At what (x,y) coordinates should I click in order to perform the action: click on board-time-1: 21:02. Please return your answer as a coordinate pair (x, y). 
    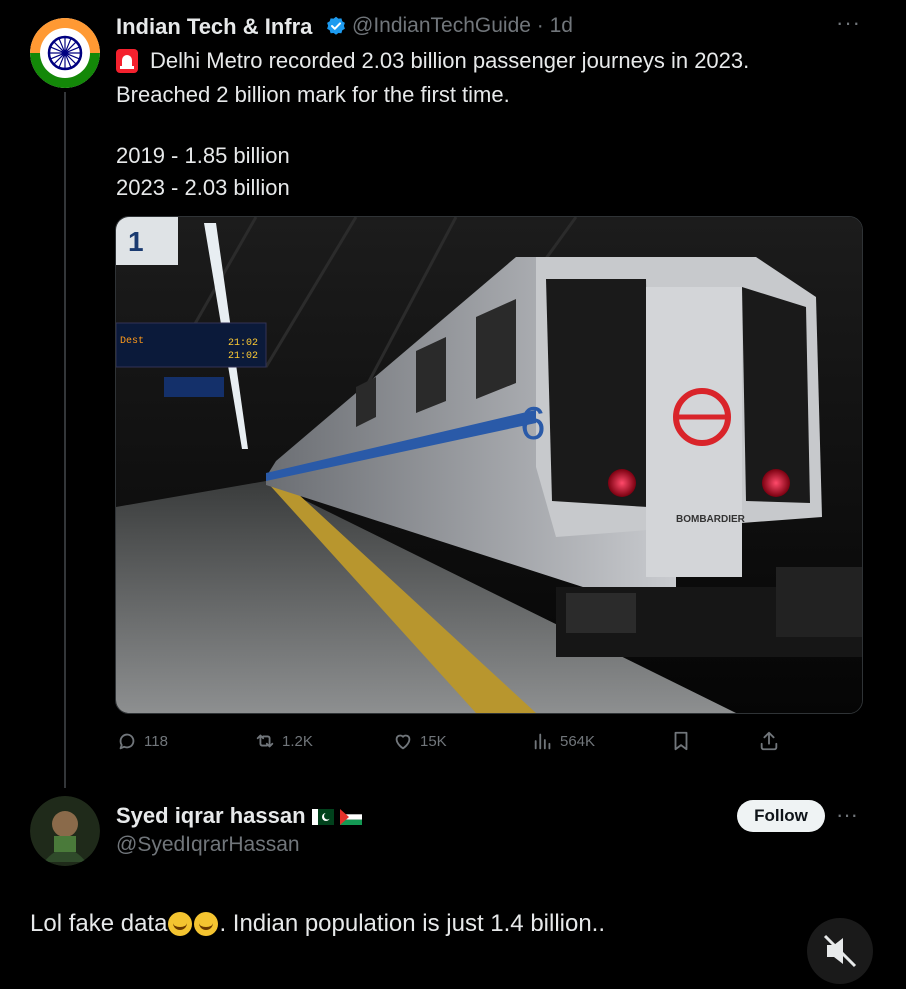
    Looking at the image, I should click on (243, 343).